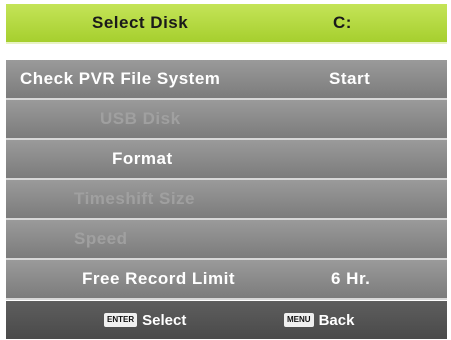  Describe the element at coordinates (142, 158) in the screenshot. I see `format-label: Format` at that location.